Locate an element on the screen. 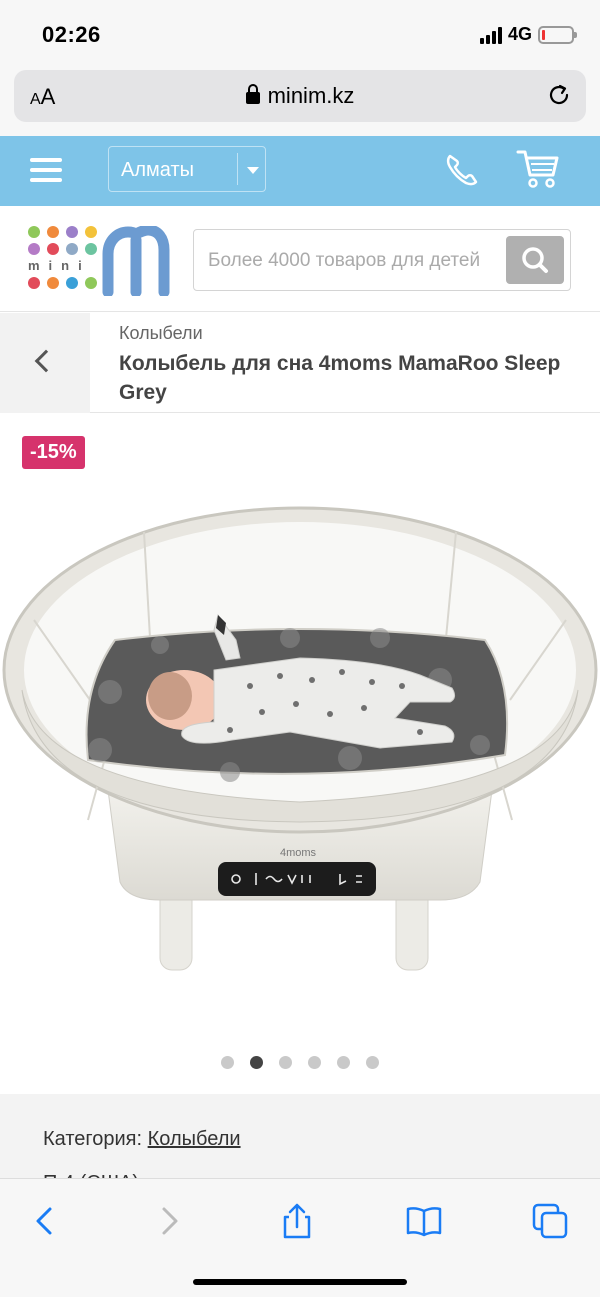 The height and width of the screenshot is (1297, 600). network-type: 4G is located at coordinates (519, 34).